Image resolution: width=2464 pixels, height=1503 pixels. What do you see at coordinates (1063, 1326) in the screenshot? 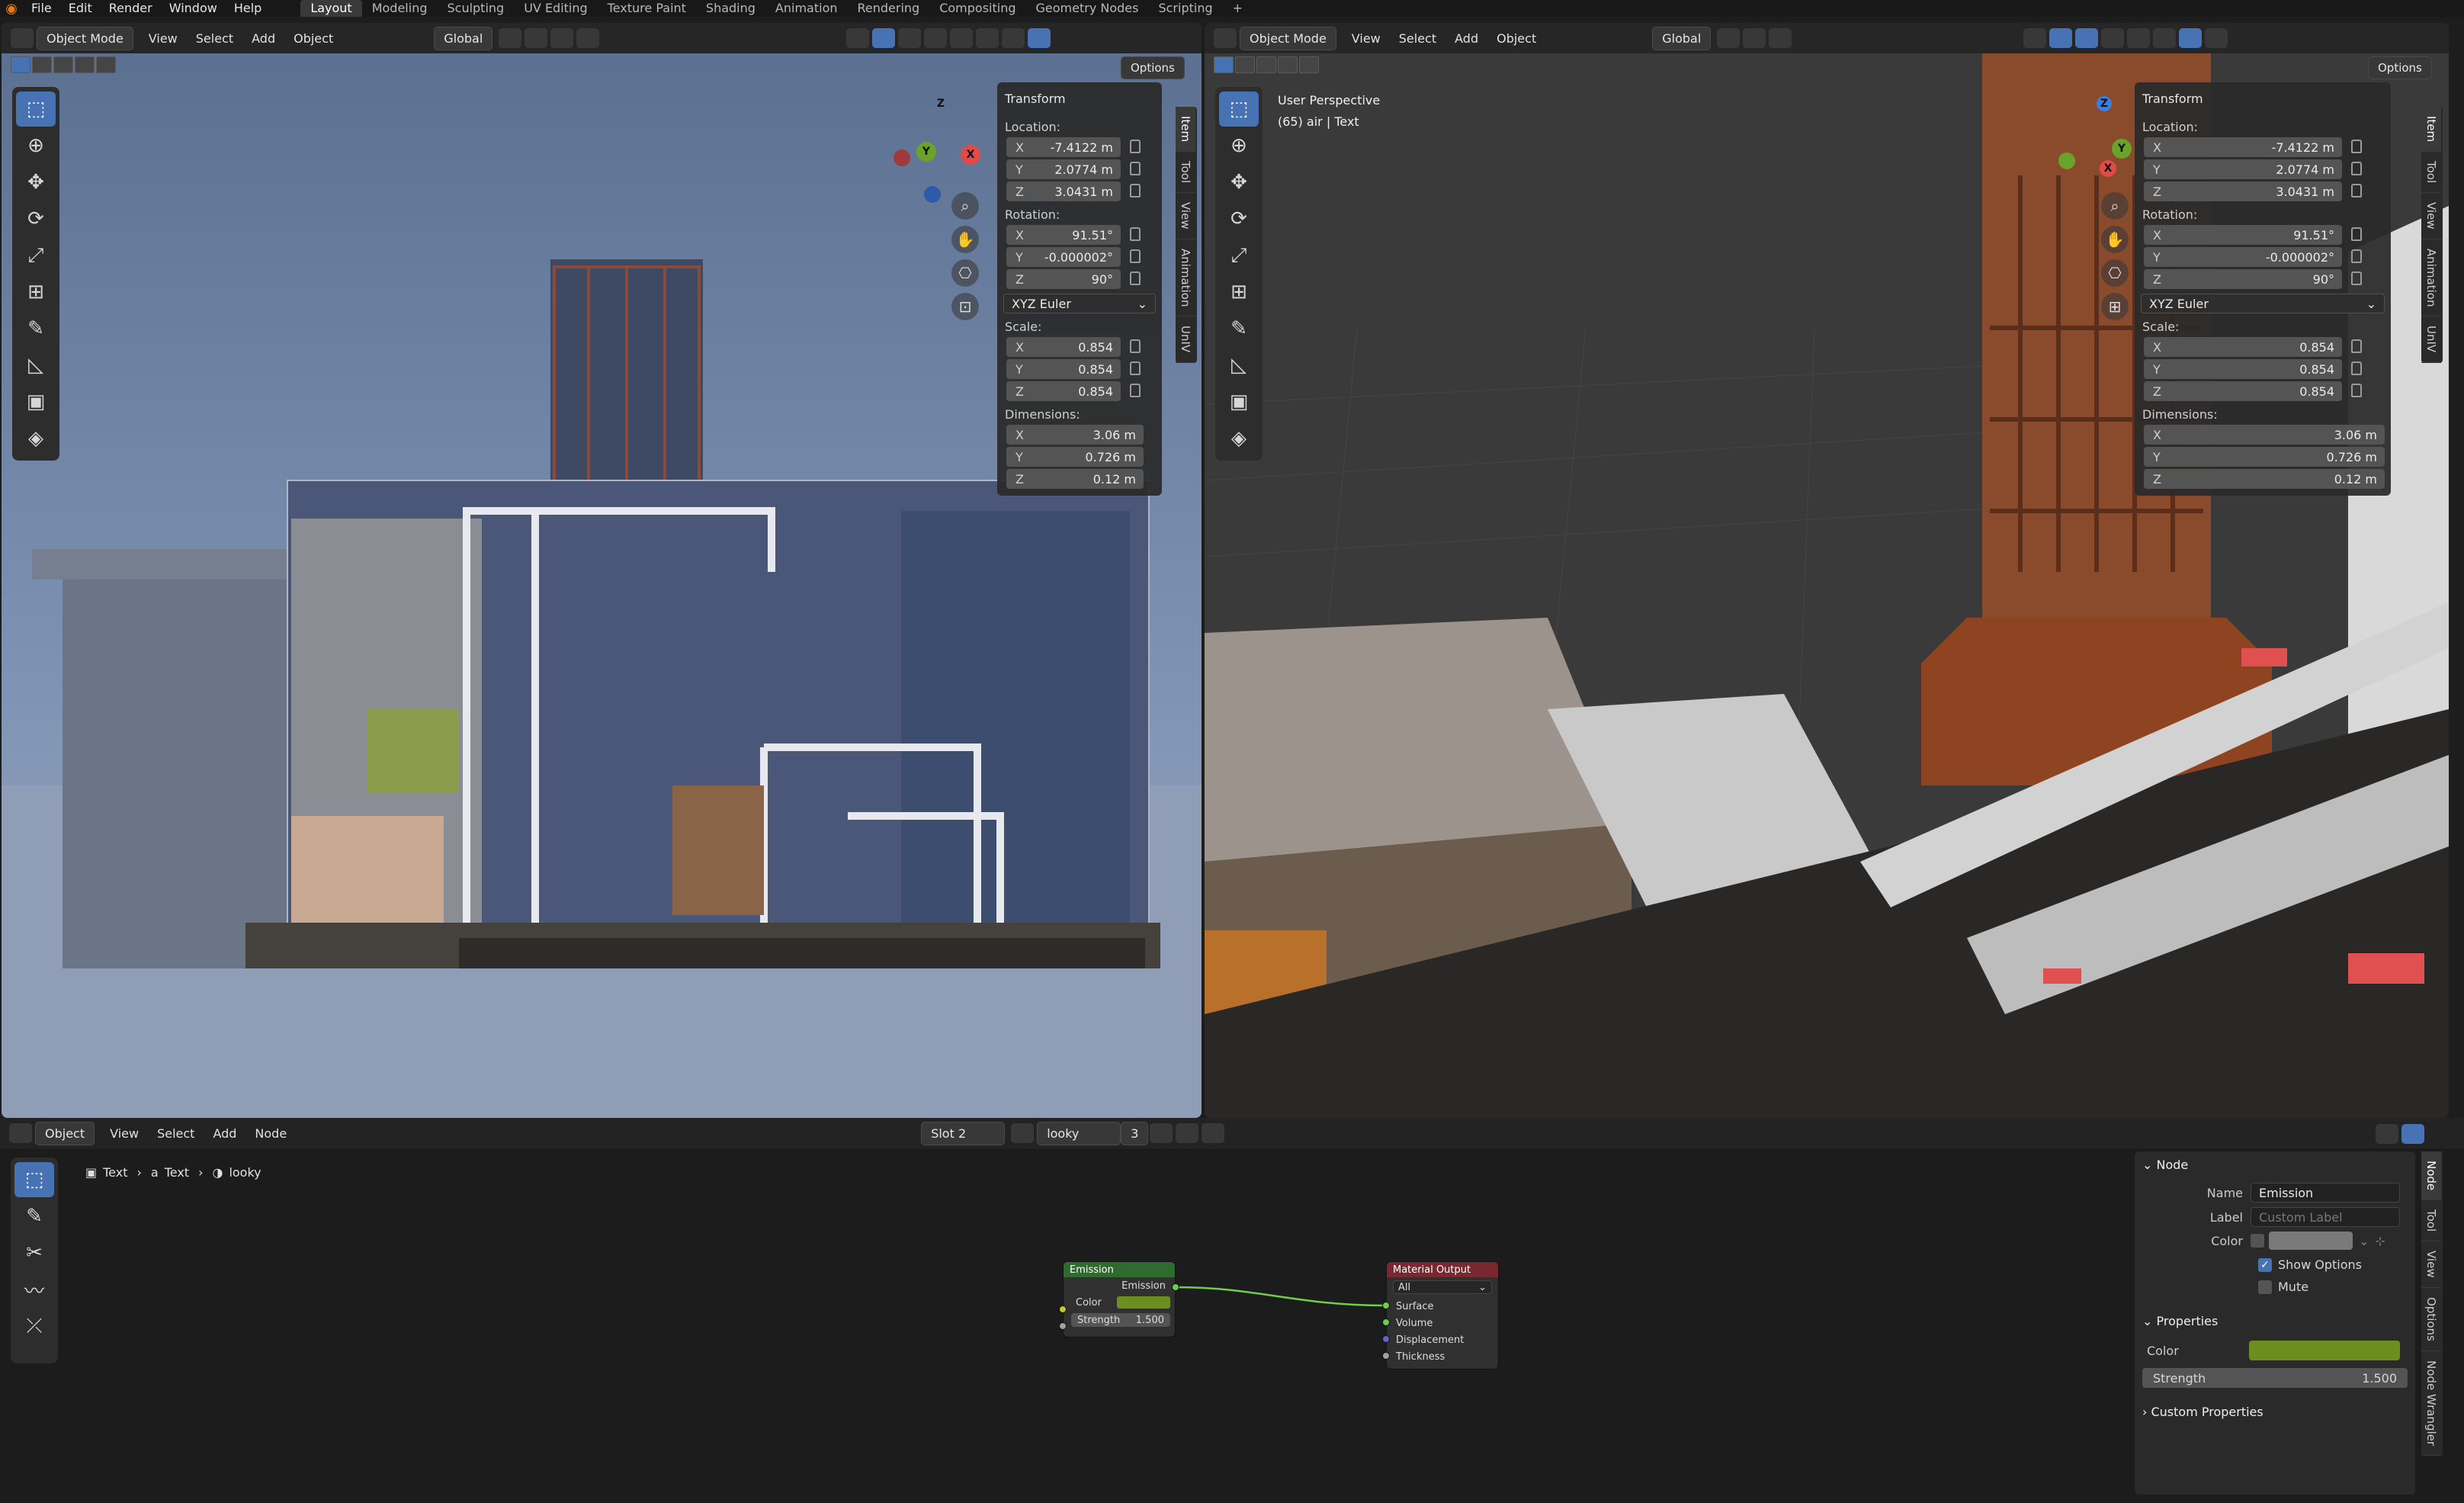
I see `strength-input-socket` at bounding box center [1063, 1326].